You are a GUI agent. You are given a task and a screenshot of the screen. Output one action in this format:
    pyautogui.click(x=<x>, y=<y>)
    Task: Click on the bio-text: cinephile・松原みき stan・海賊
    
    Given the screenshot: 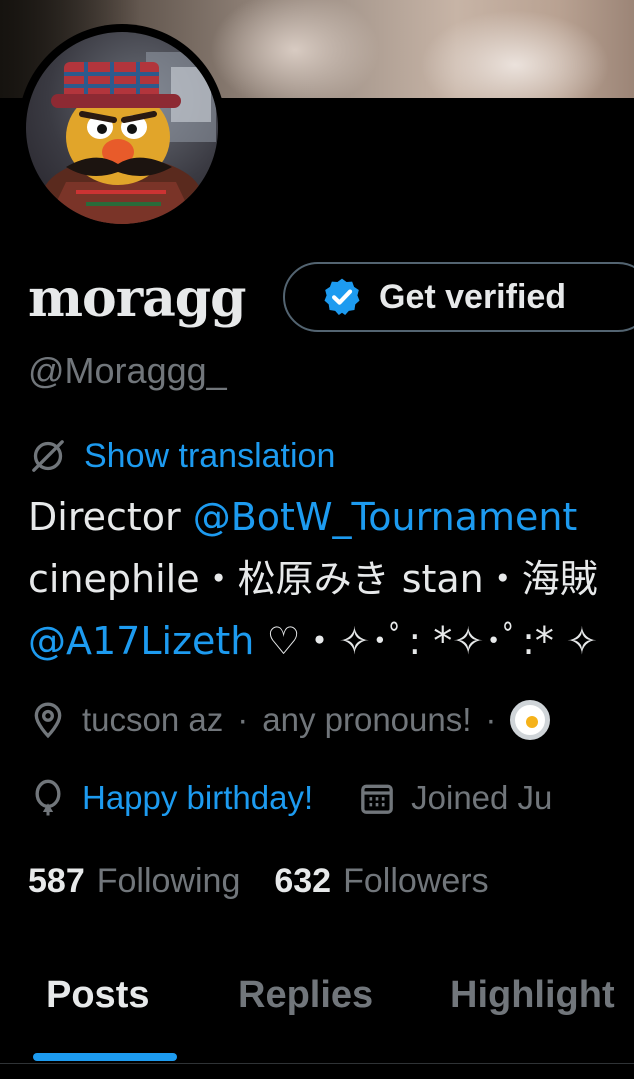 What is the action you would take?
    pyautogui.click(x=313, y=579)
    